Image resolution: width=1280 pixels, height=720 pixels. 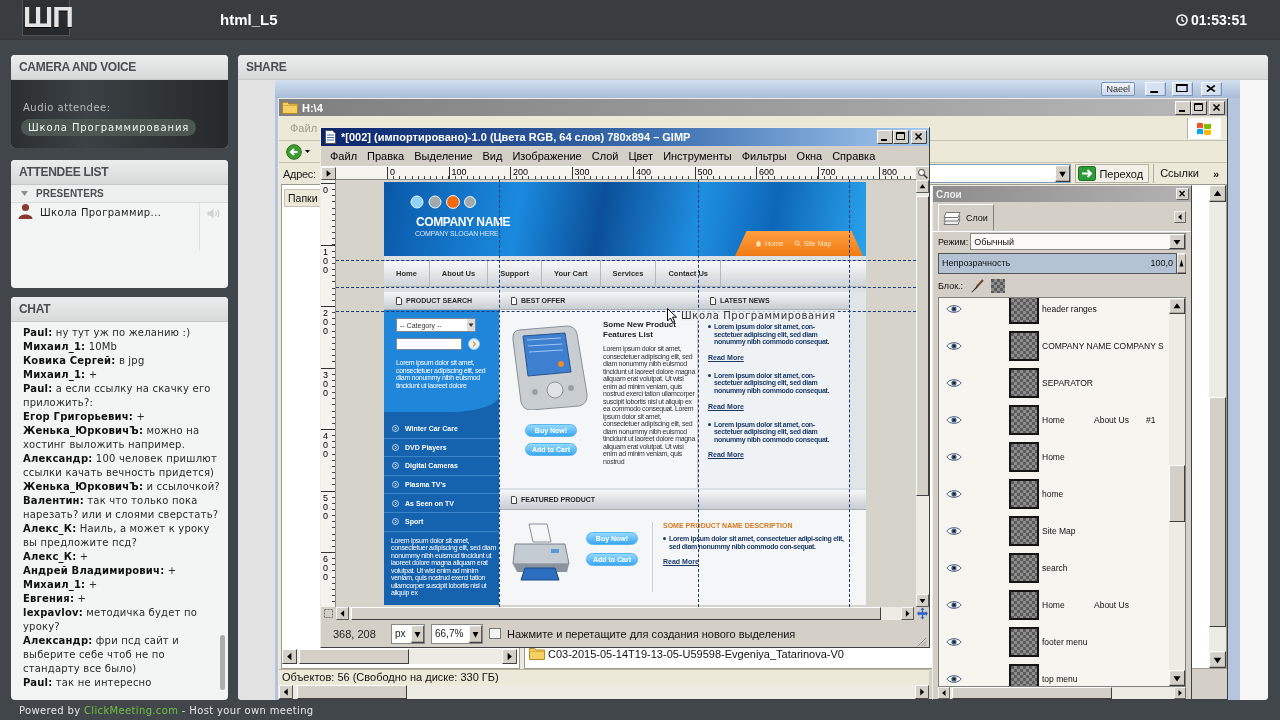 What do you see at coordinates (854, 156) in the screenshot?
I see `menu-item: Справка` at bounding box center [854, 156].